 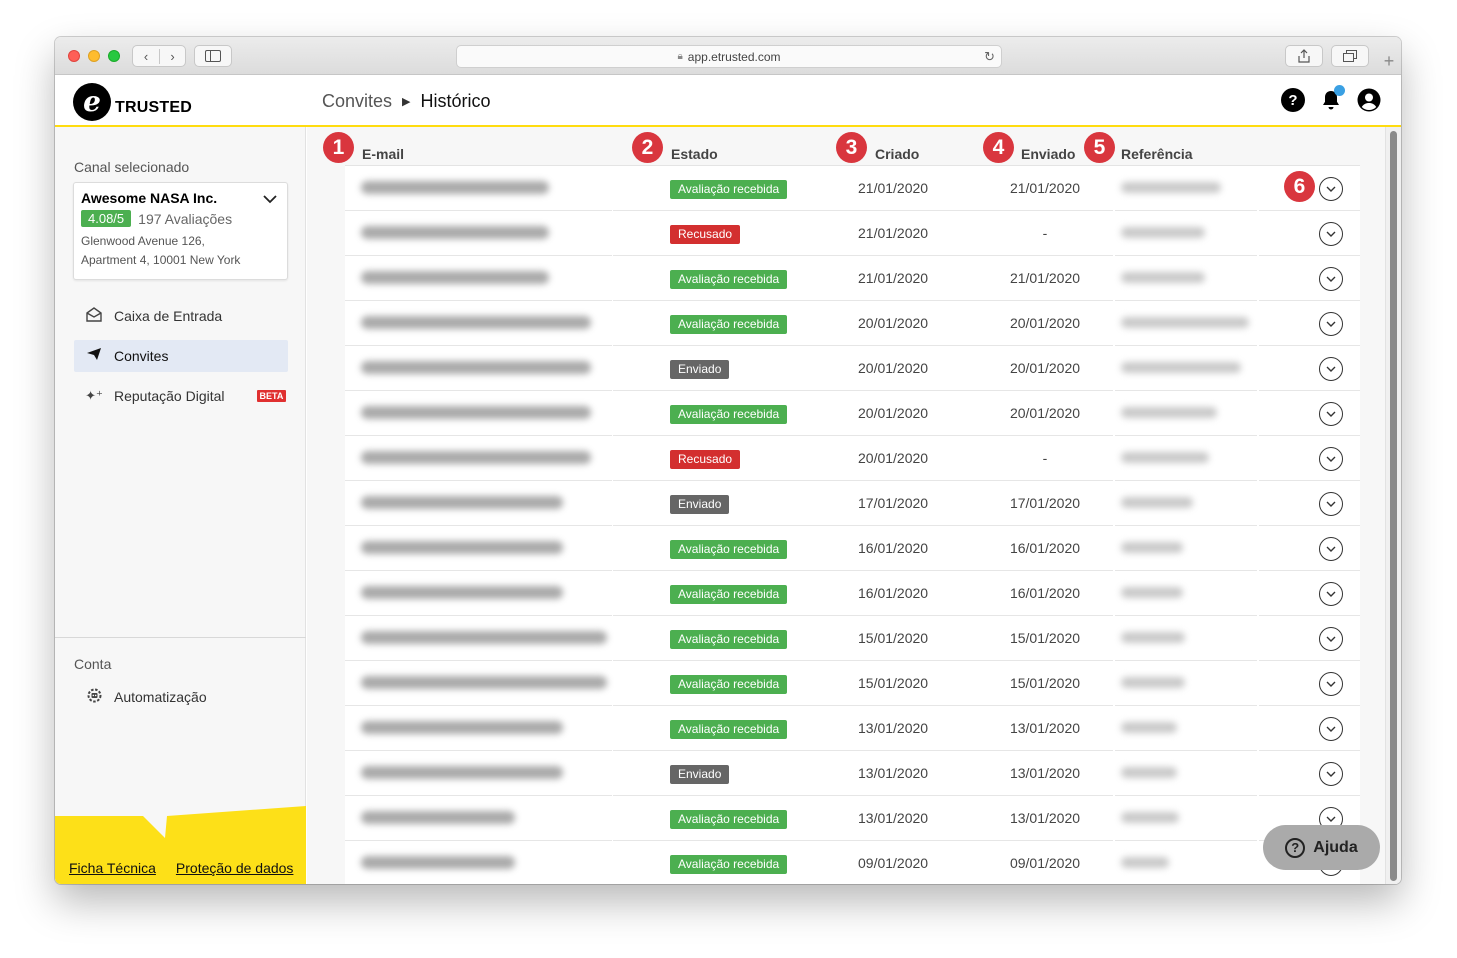 I want to click on reload-icon: ↻, so click(x=989, y=57).